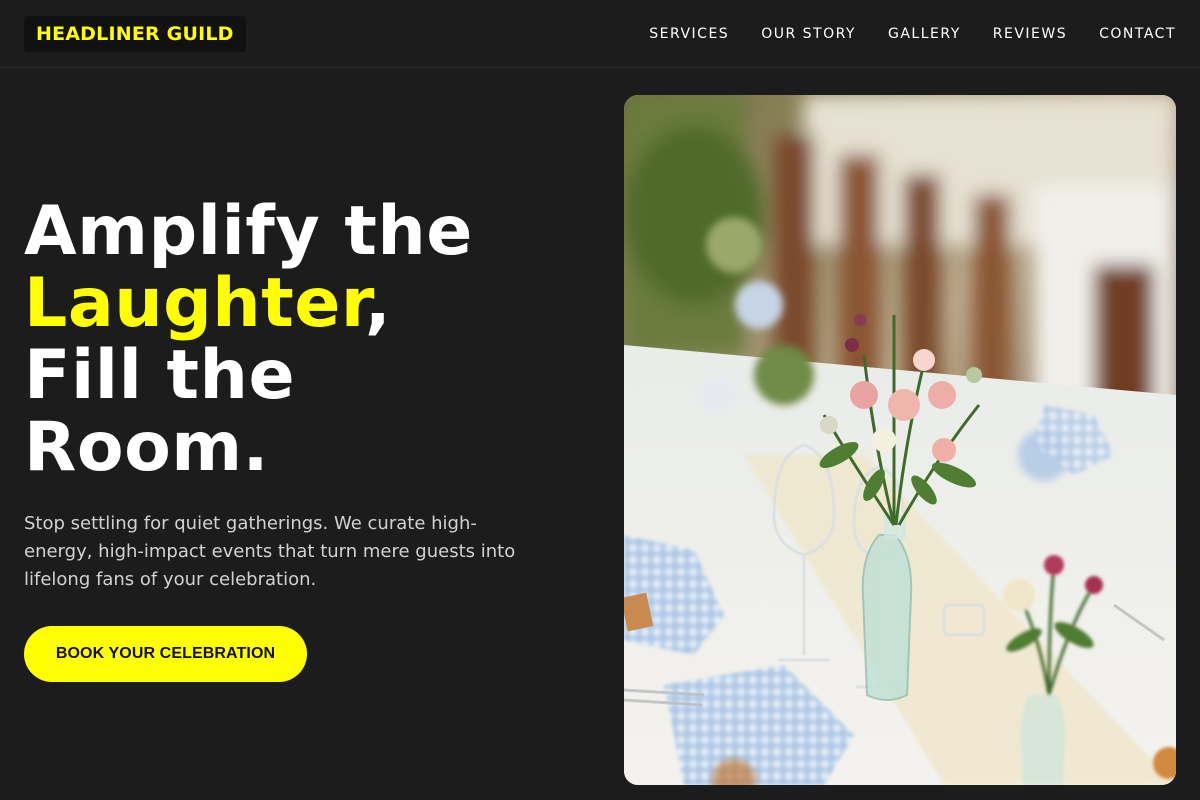  I want to click on hero-headline: Amplify the Laughter, Fill the Room., so click(248, 340).